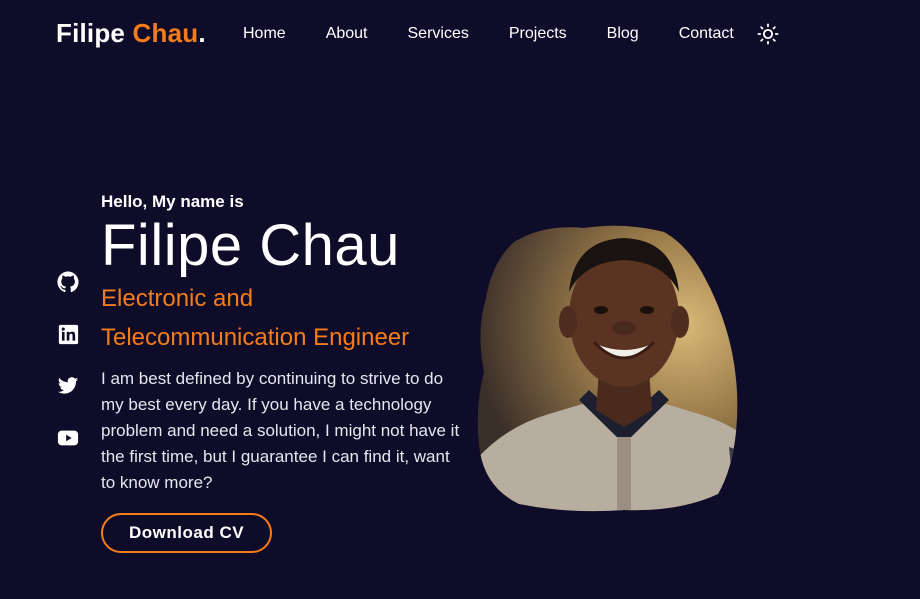  I want to click on nav-home: Home, so click(264, 34).